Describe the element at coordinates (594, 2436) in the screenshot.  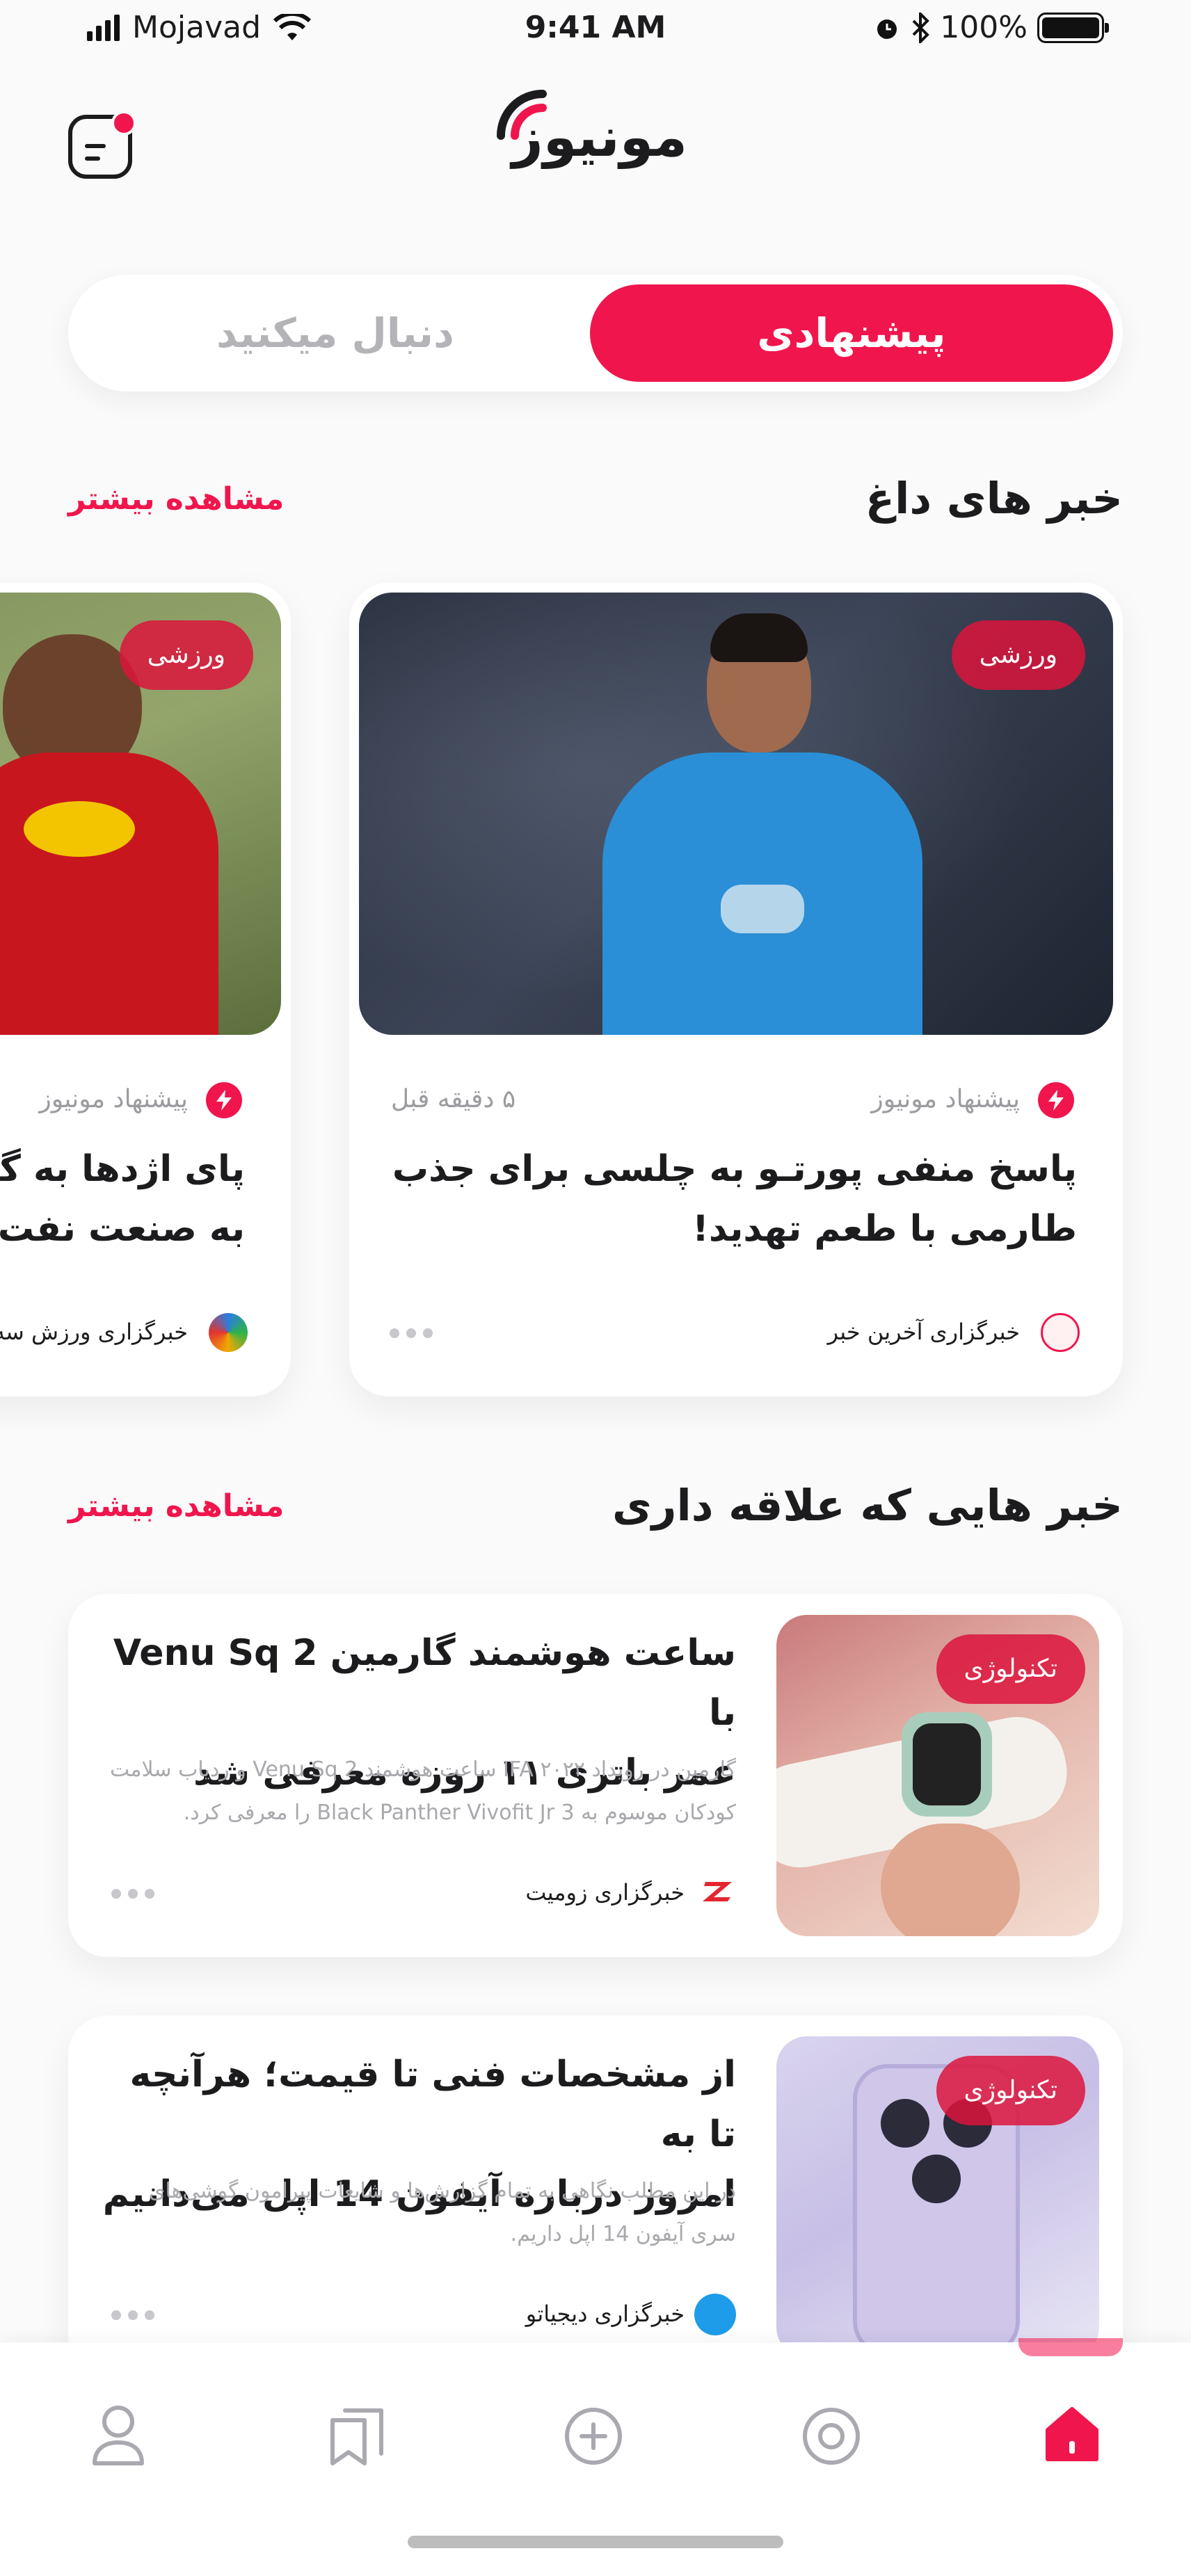
I see `add-icon` at that location.